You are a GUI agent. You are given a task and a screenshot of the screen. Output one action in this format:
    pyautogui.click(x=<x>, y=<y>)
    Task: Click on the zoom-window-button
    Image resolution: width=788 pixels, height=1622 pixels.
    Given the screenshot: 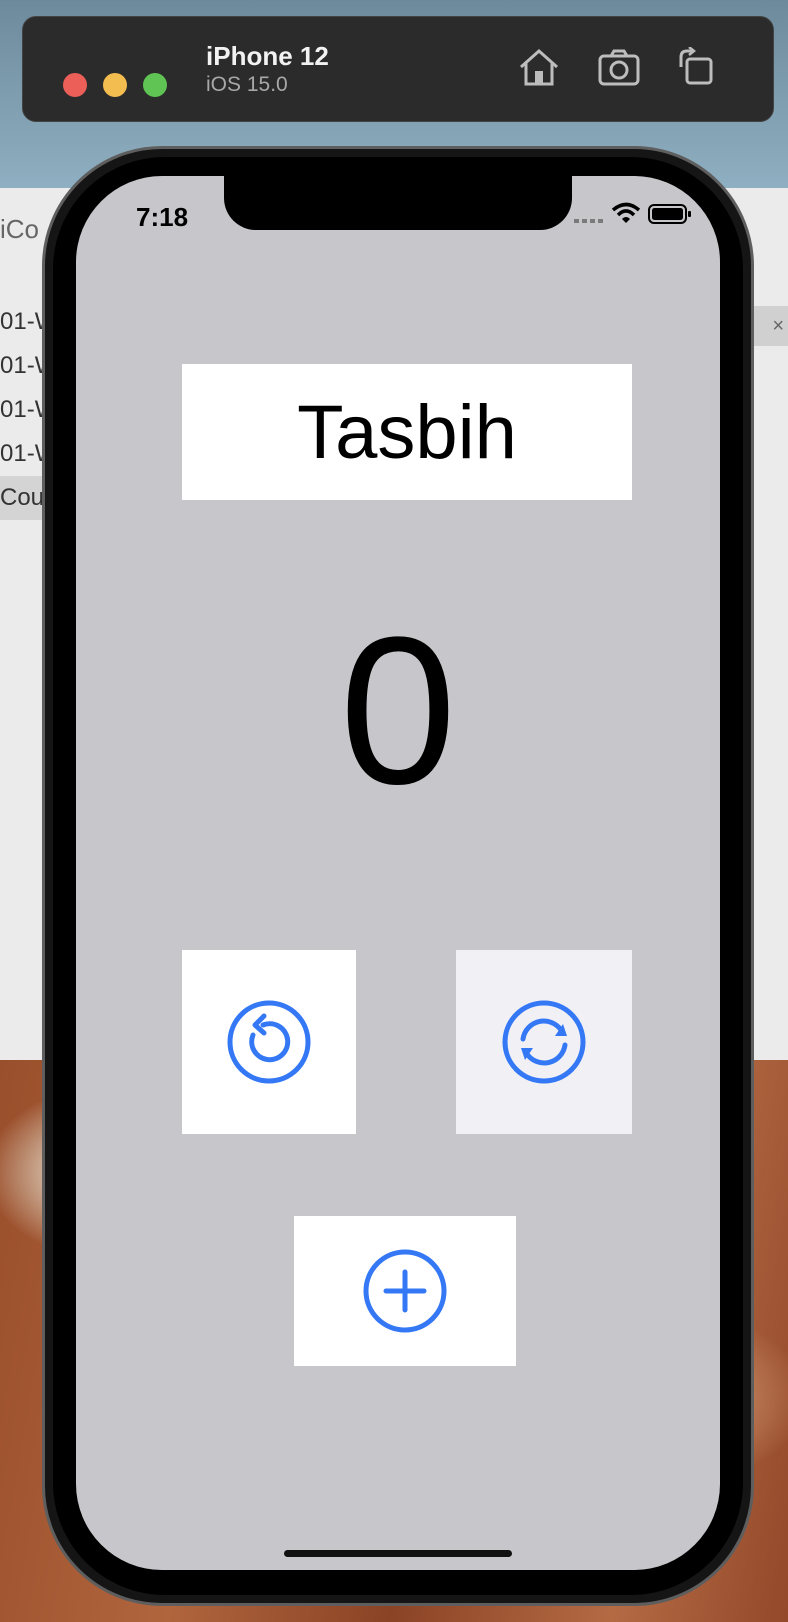 What is the action you would take?
    pyautogui.click(x=155, y=85)
    